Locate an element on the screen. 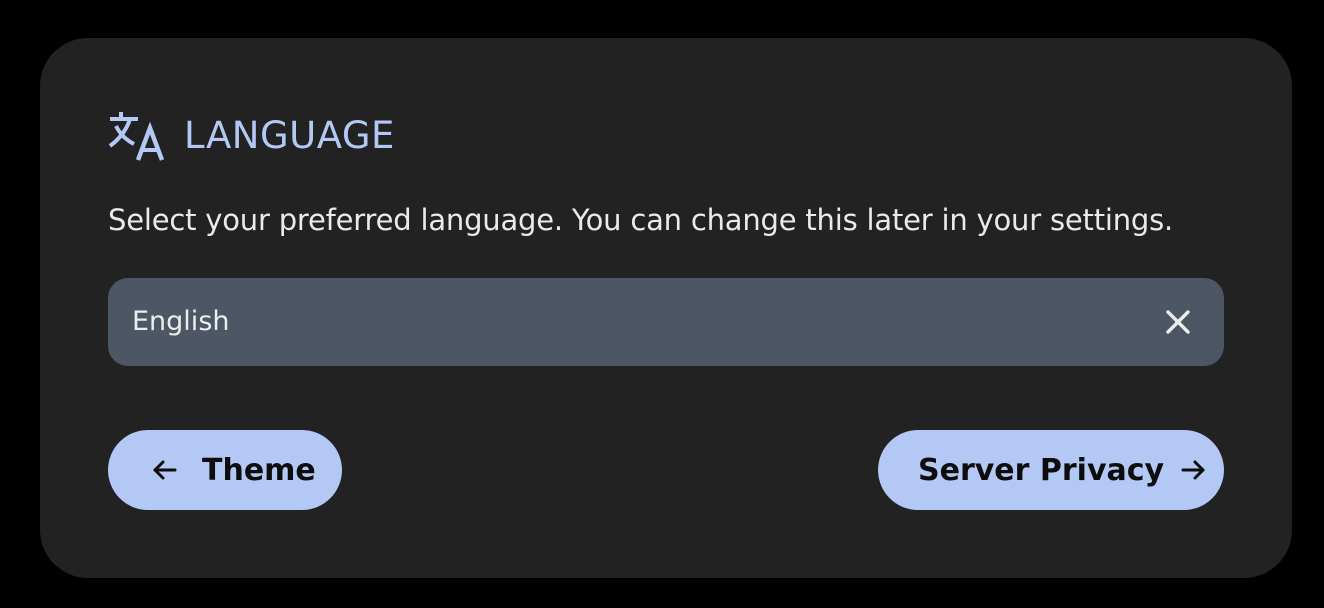 Image resolution: width=1324 pixels, height=608 pixels. next-button-label: Server Privacy is located at coordinates (1041, 470).